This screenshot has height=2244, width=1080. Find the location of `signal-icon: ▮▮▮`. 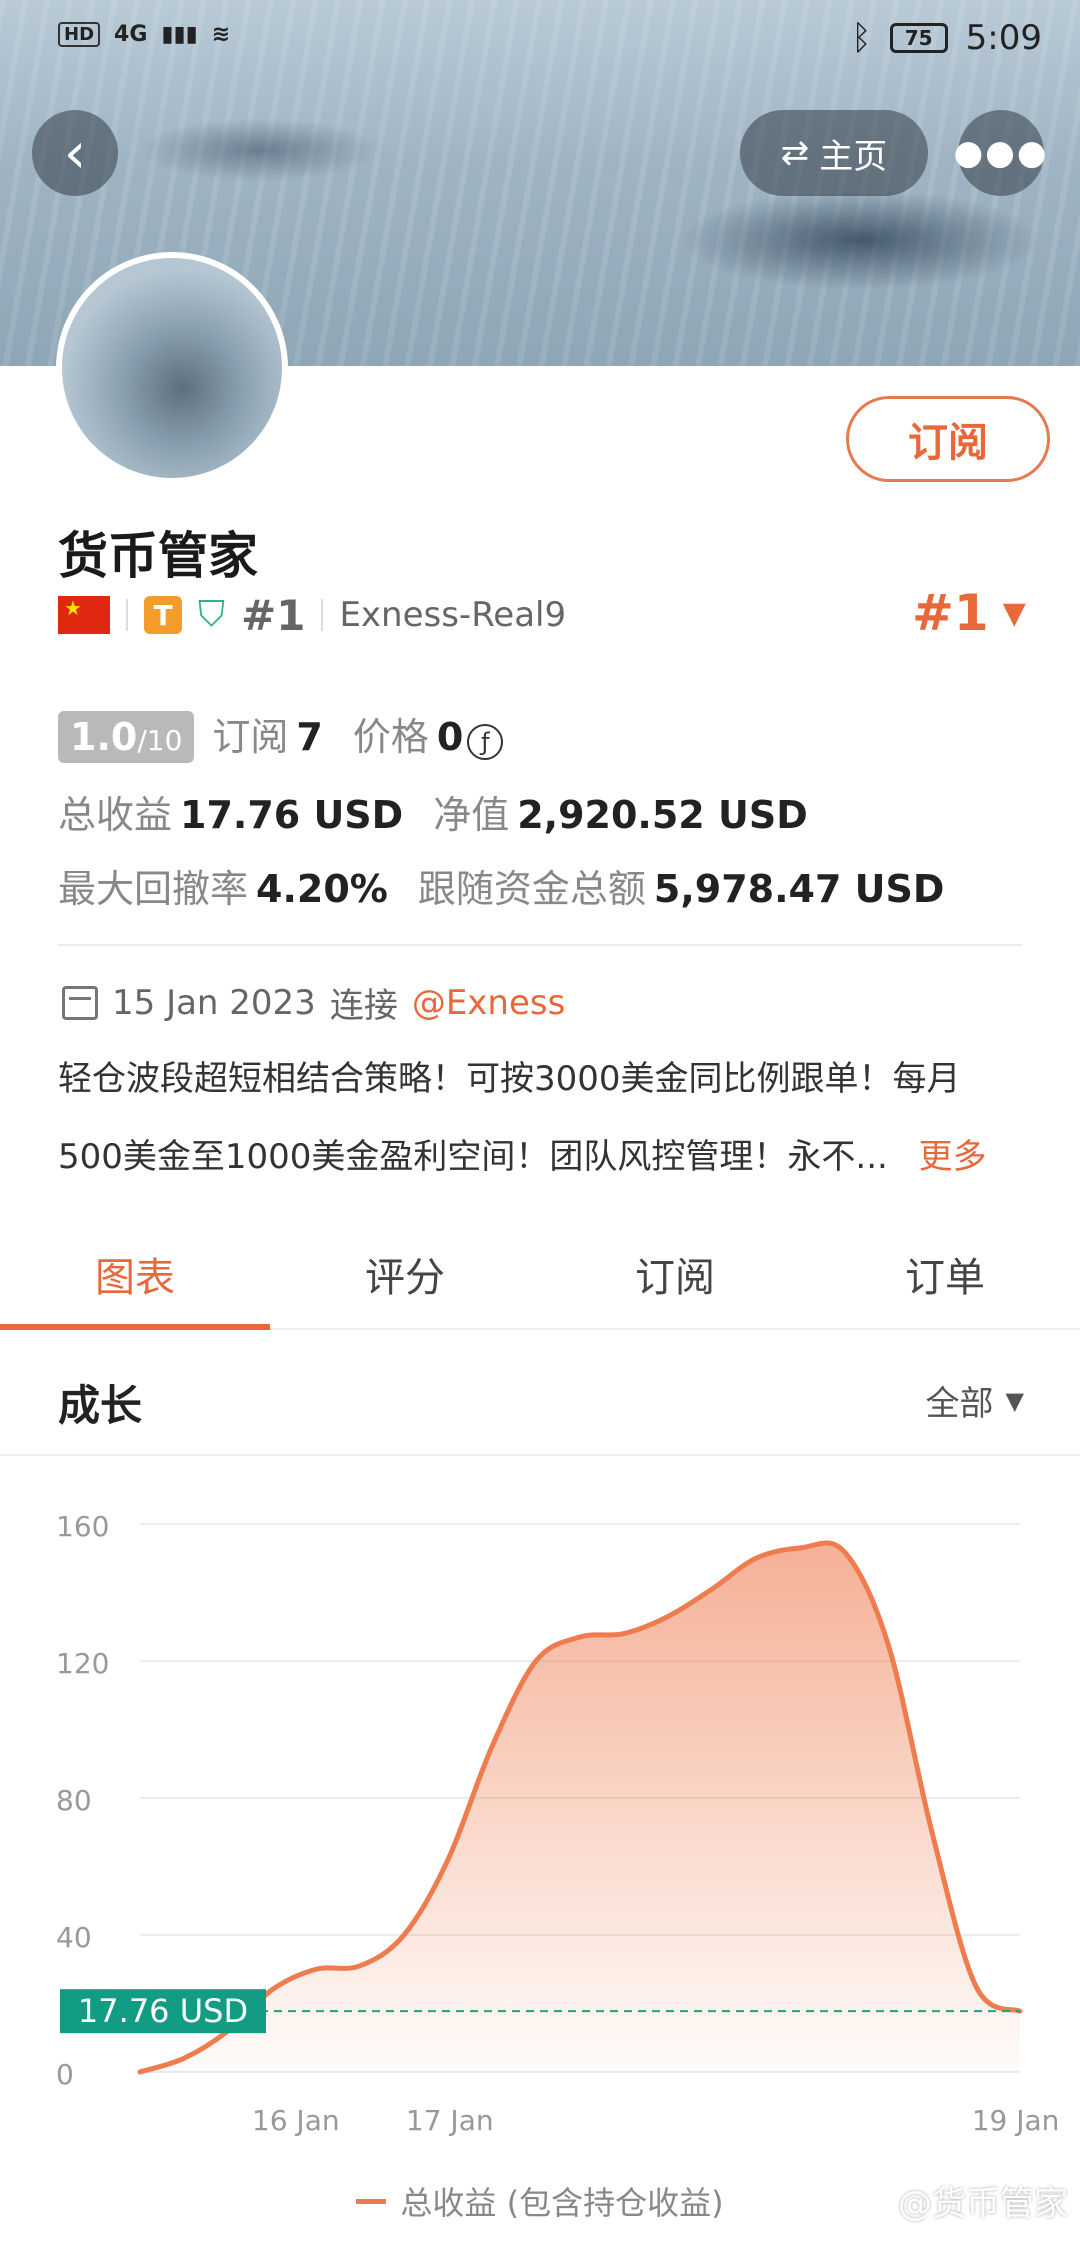

signal-icon: ▮▮▮ is located at coordinates (179, 34).